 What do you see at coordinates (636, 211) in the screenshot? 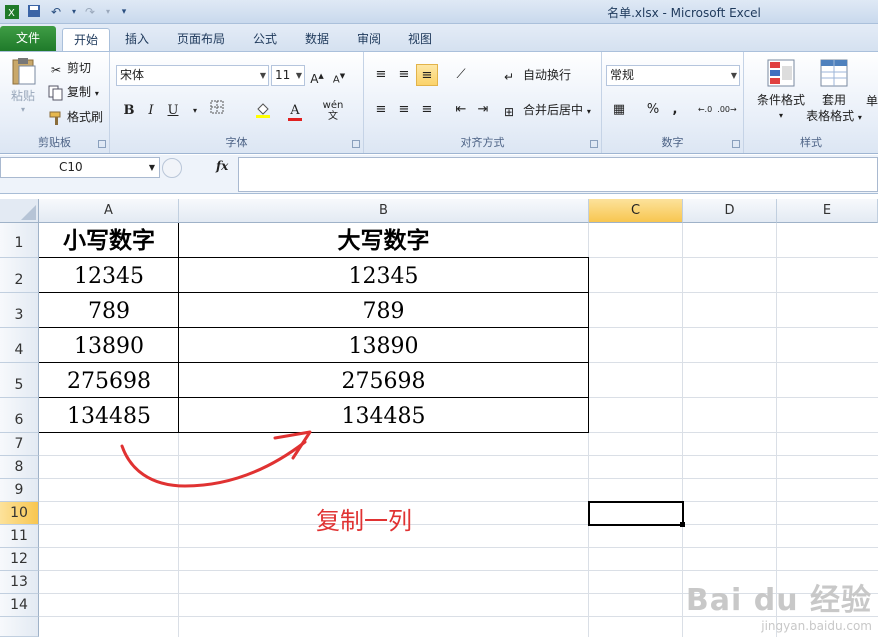
I see `column-header-c: C` at bounding box center [636, 211].